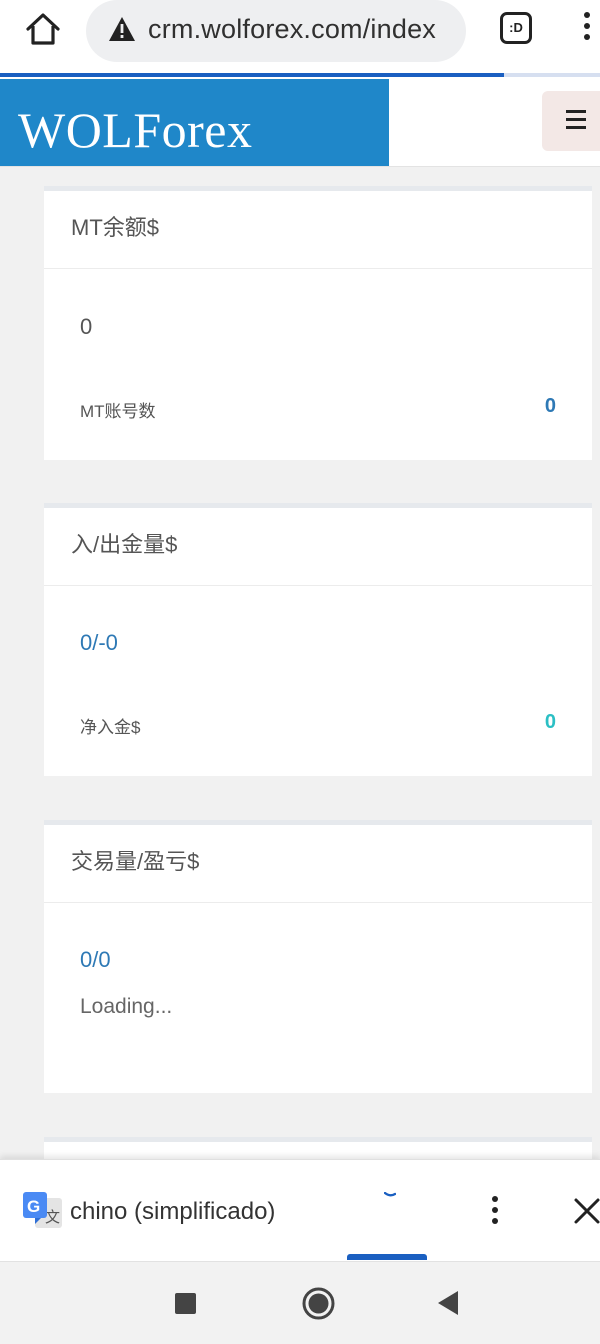 This screenshot has width=600, height=1344. What do you see at coordinates (185, 1303) in the screenshot?
I see `recent-apps-icon` at bounding box center [185, 1303].